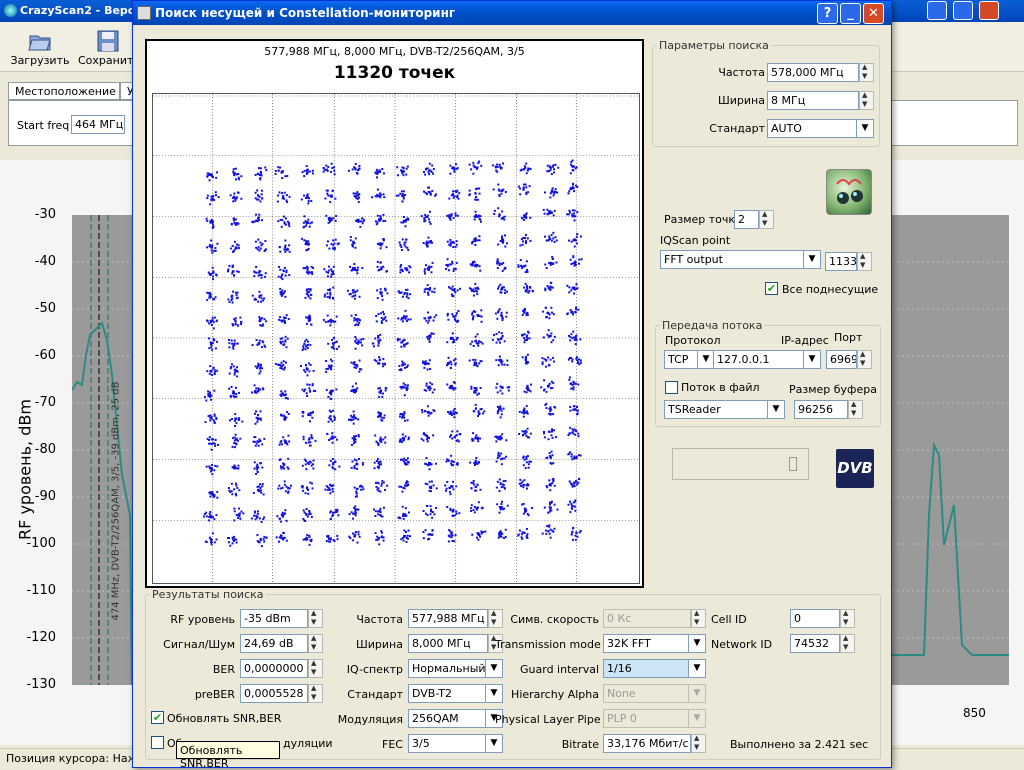 This screenshot has height=770, width=1024. I want to click on point-size-spinner, so click(766, 219).